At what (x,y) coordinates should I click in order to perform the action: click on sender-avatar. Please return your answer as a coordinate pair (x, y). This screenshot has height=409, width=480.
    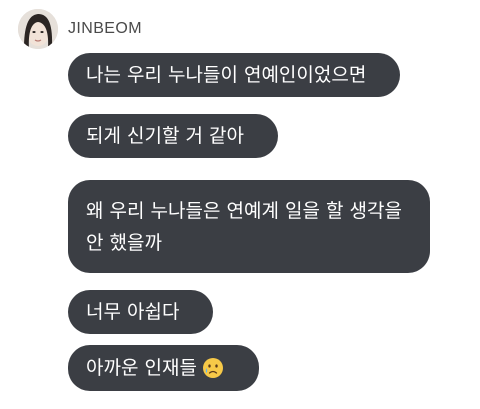
    Looking at the image, I should click on (38, 29).